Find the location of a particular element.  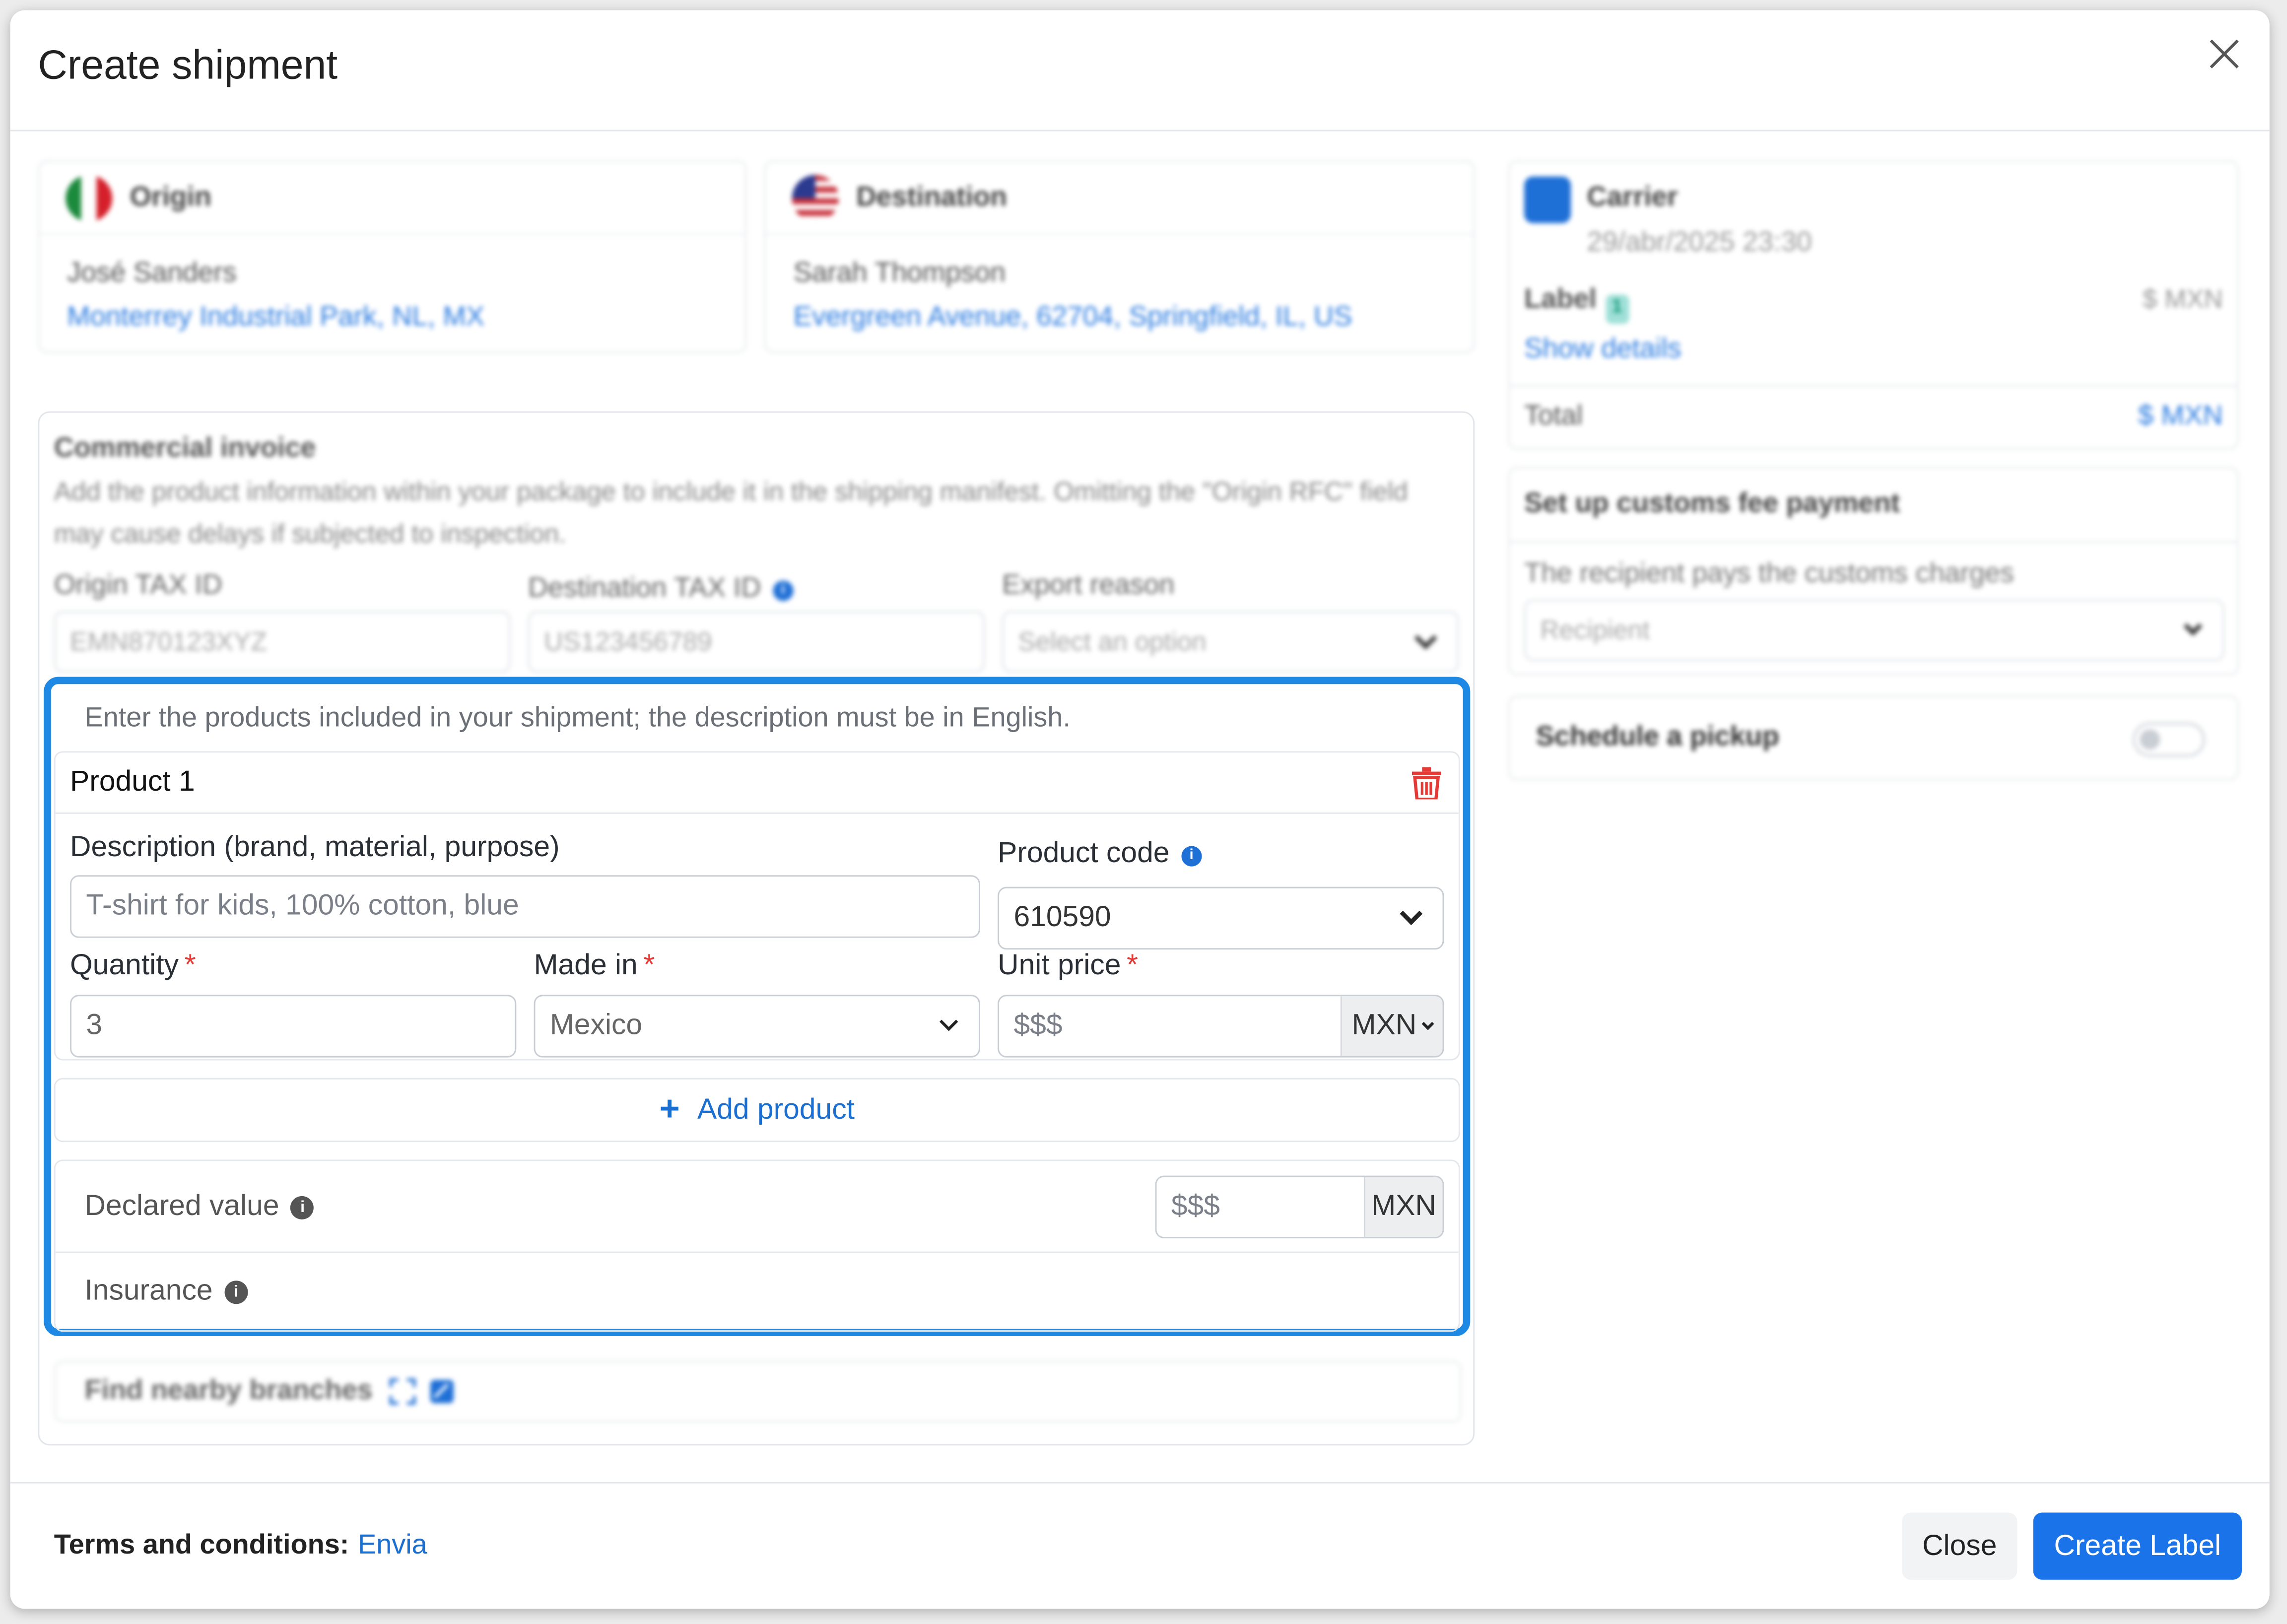

declared-currency: MXN is located at coordinates (1403, 1207).